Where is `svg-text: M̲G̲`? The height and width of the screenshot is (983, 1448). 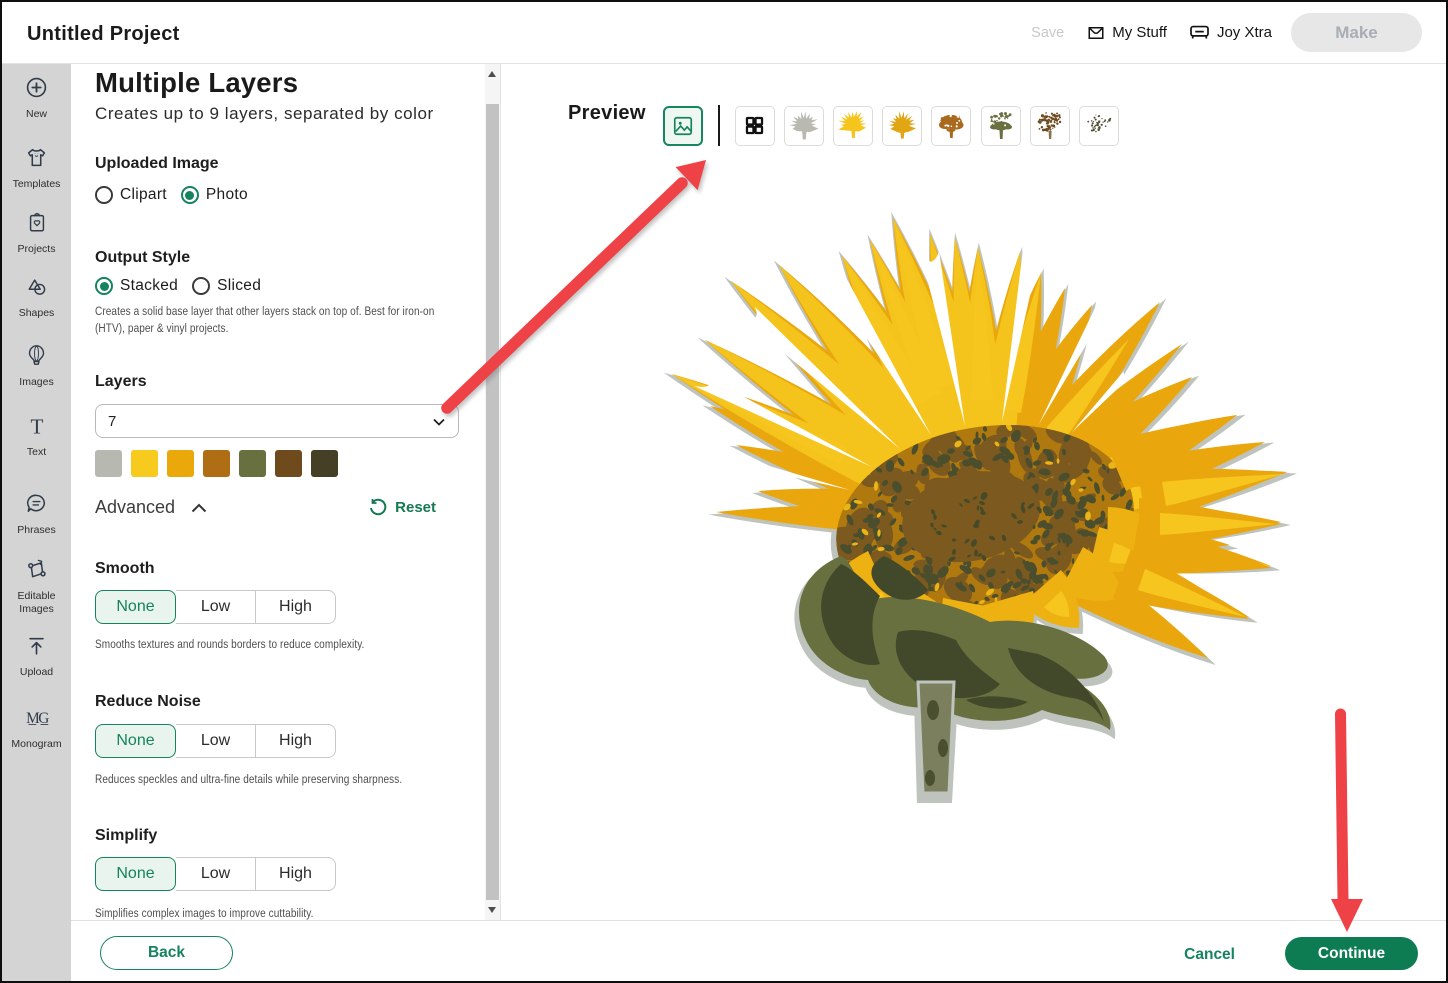
svg-text: M̲G̲ is located at coordinates (37, 718).